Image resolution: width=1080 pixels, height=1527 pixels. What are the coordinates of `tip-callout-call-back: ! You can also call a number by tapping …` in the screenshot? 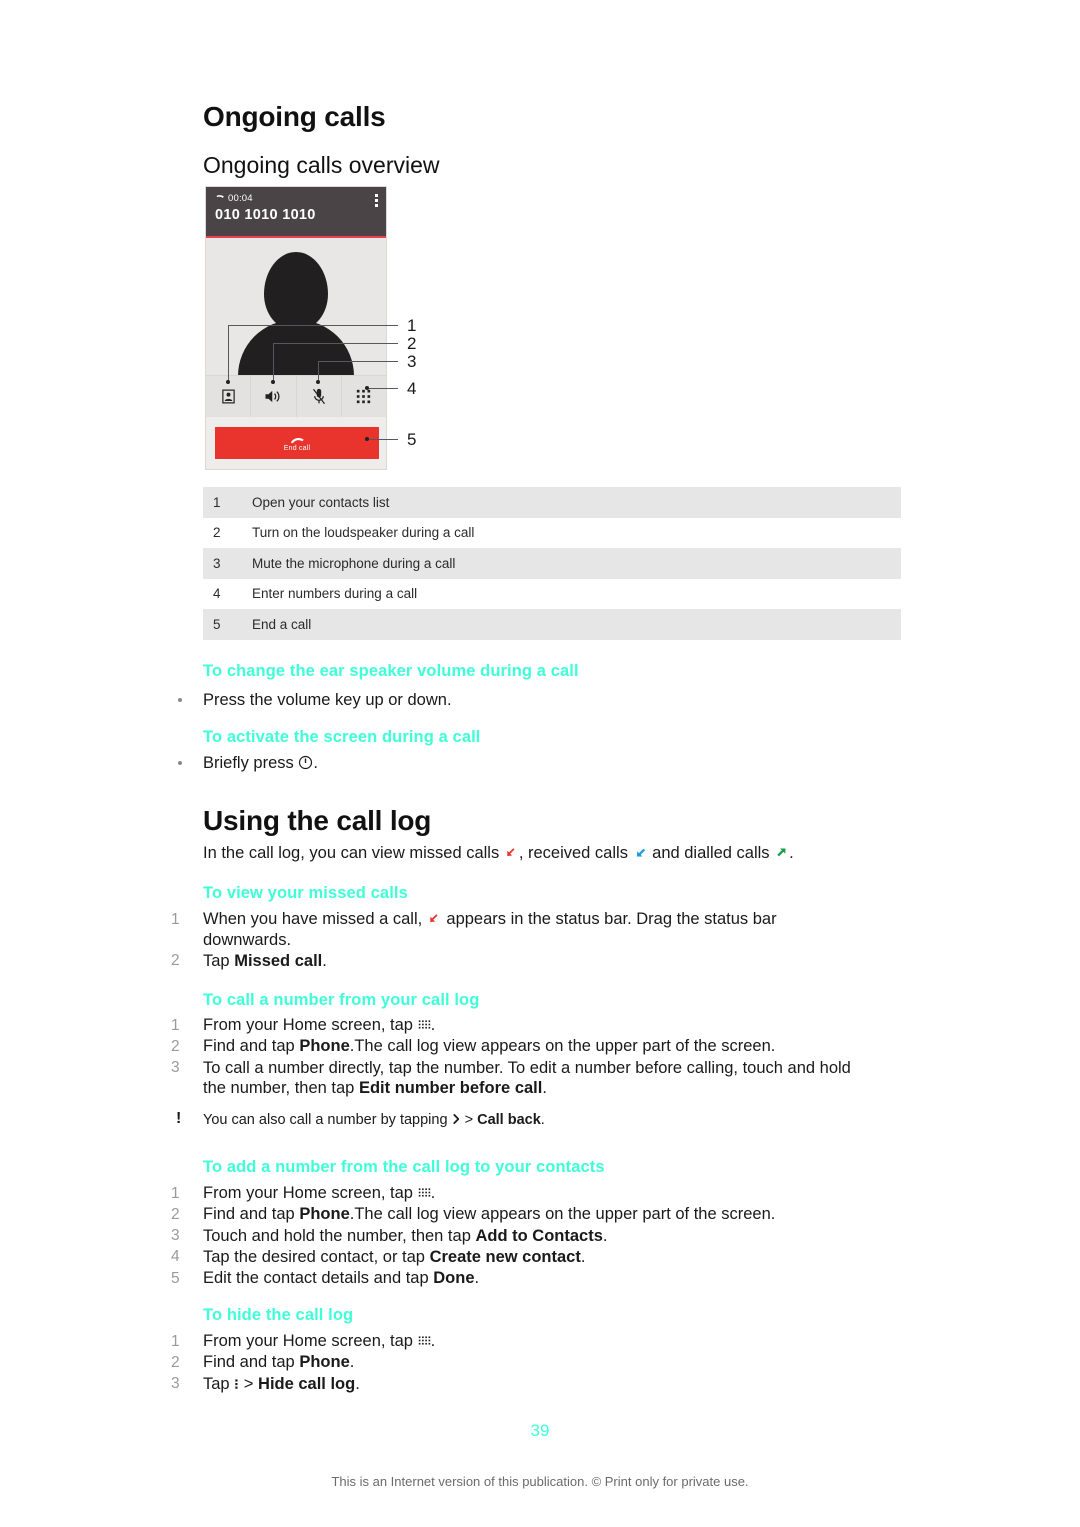 It's located at (521, 1120).